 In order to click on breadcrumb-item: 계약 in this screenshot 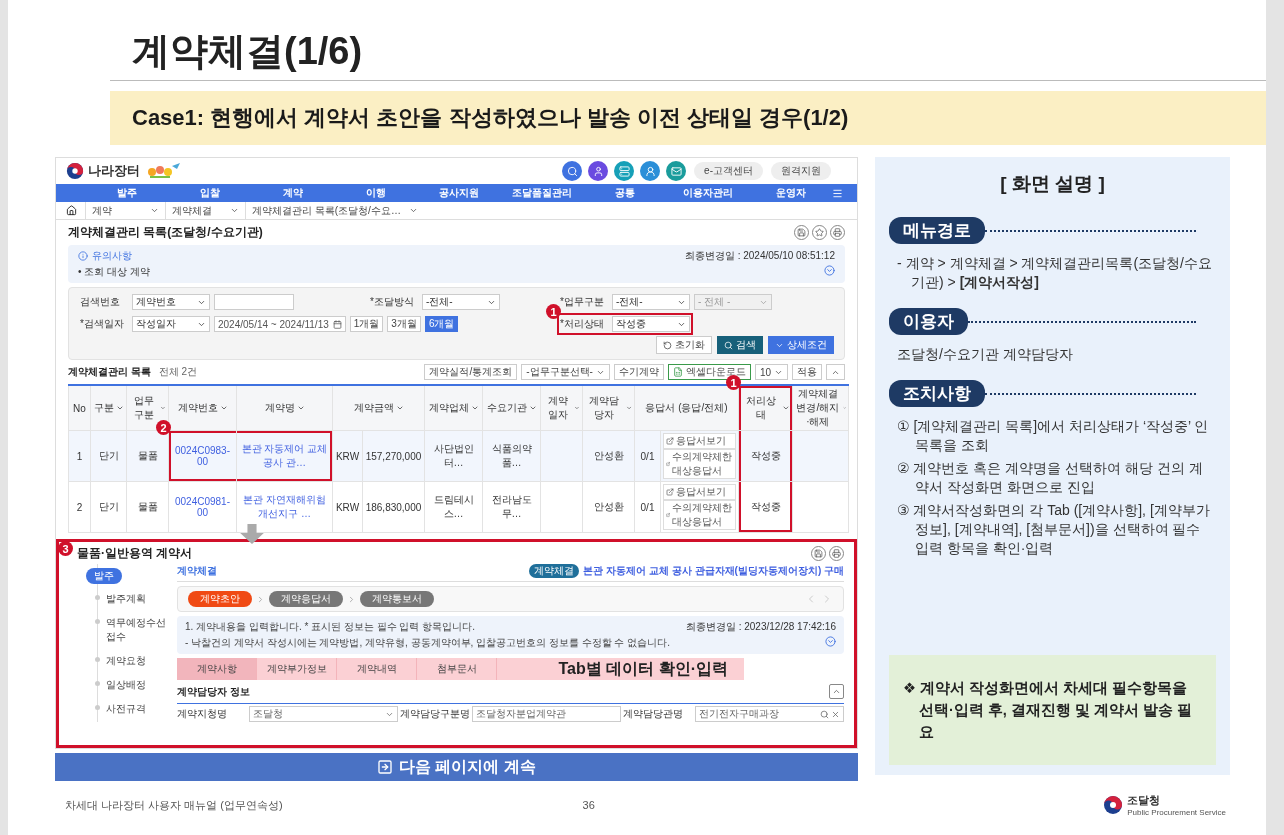, I will do `click(125, 210)`.